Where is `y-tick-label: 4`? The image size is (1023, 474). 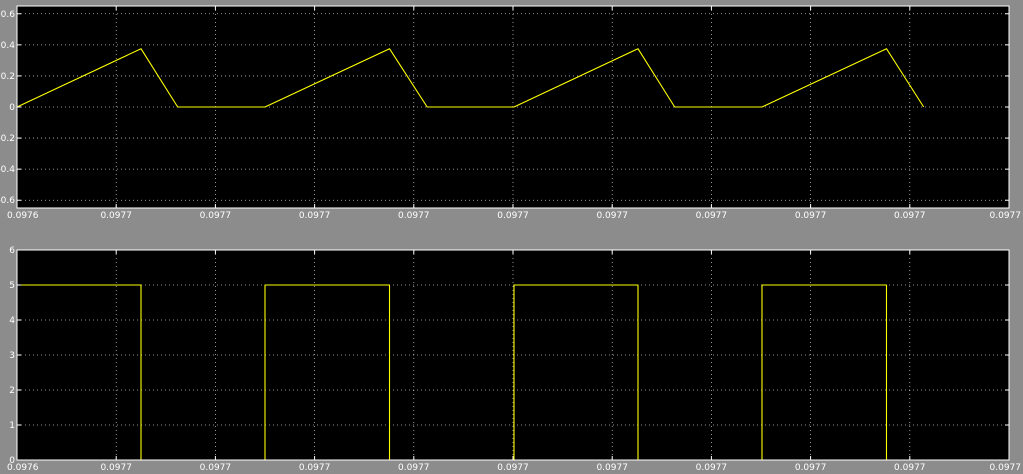
y-tick-label: 4 is located at coordinates (12, 321).